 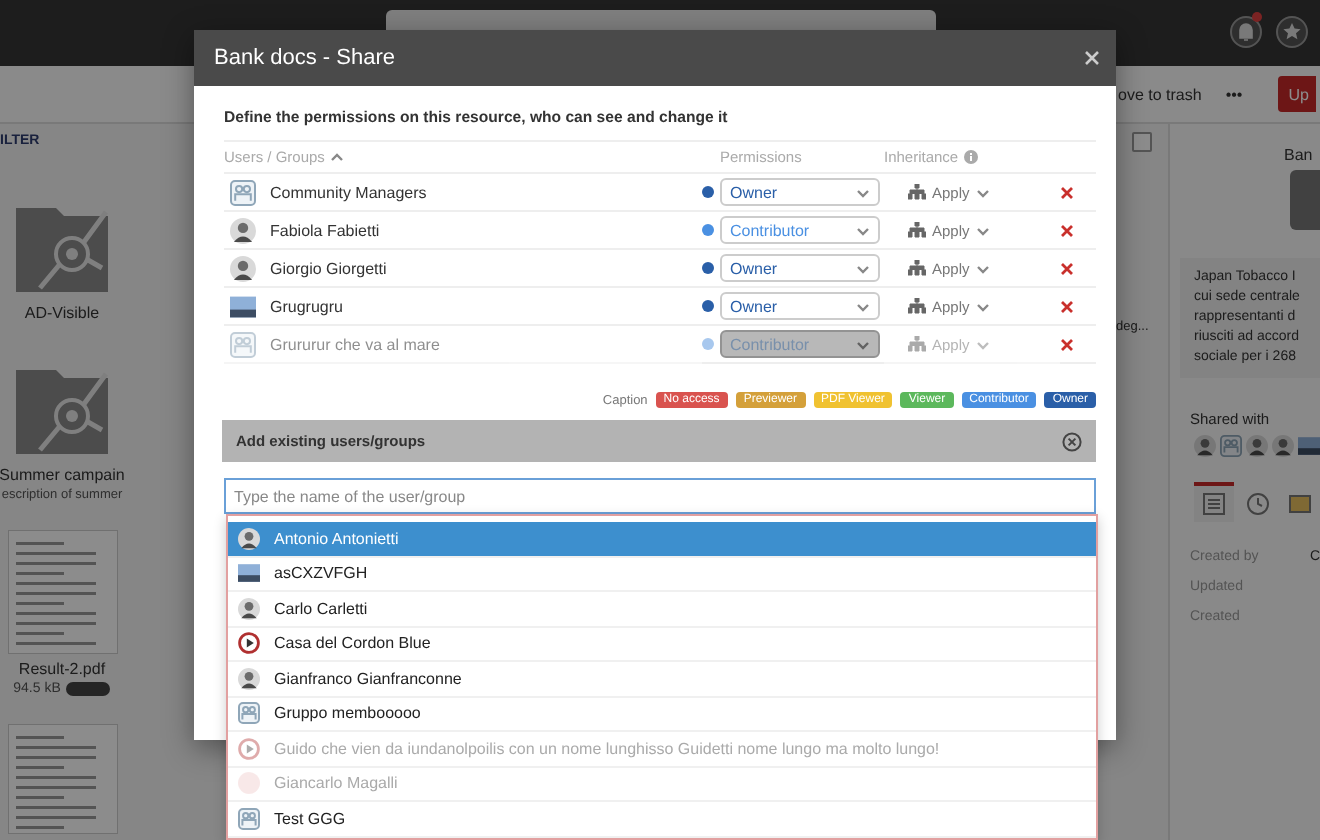 What do you see at coordinates (1257, 504) in the screenshot?
I see `clock-icon` at bounding box center [1257, 504].